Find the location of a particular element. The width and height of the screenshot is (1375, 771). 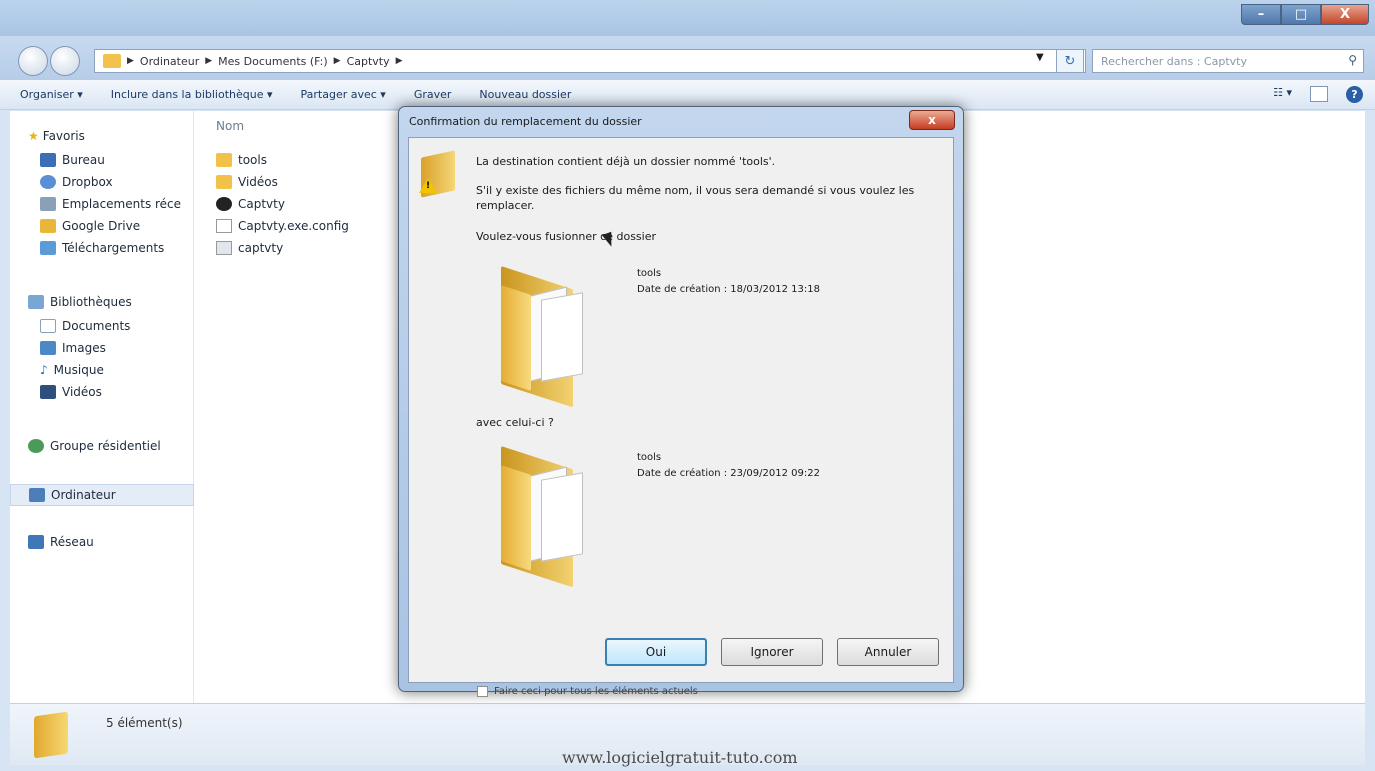

breadcrumb-captvty: Captvty is located at coordinates (368, 61).